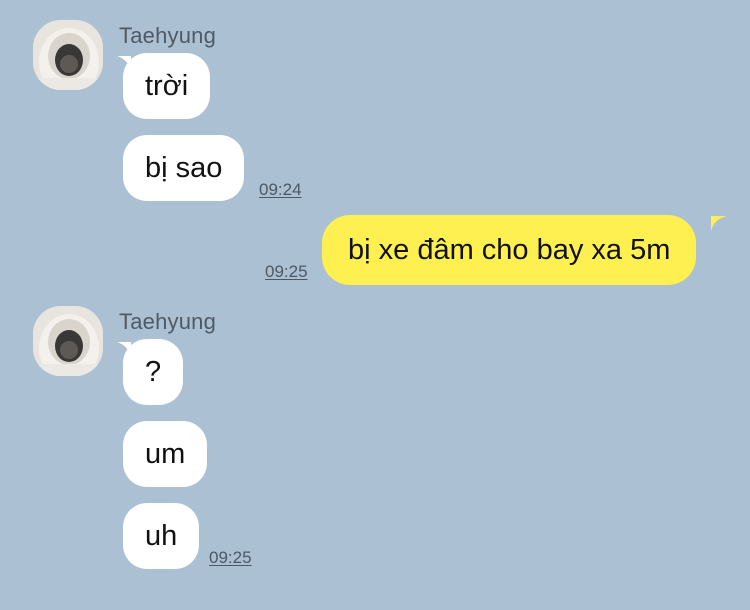 The height and width of the screenshot is (610, 750). What do you see at coordinates (184, 168) in the screenshot?
I see `message-bubble: bị sao` at bounding box center [184, 168].